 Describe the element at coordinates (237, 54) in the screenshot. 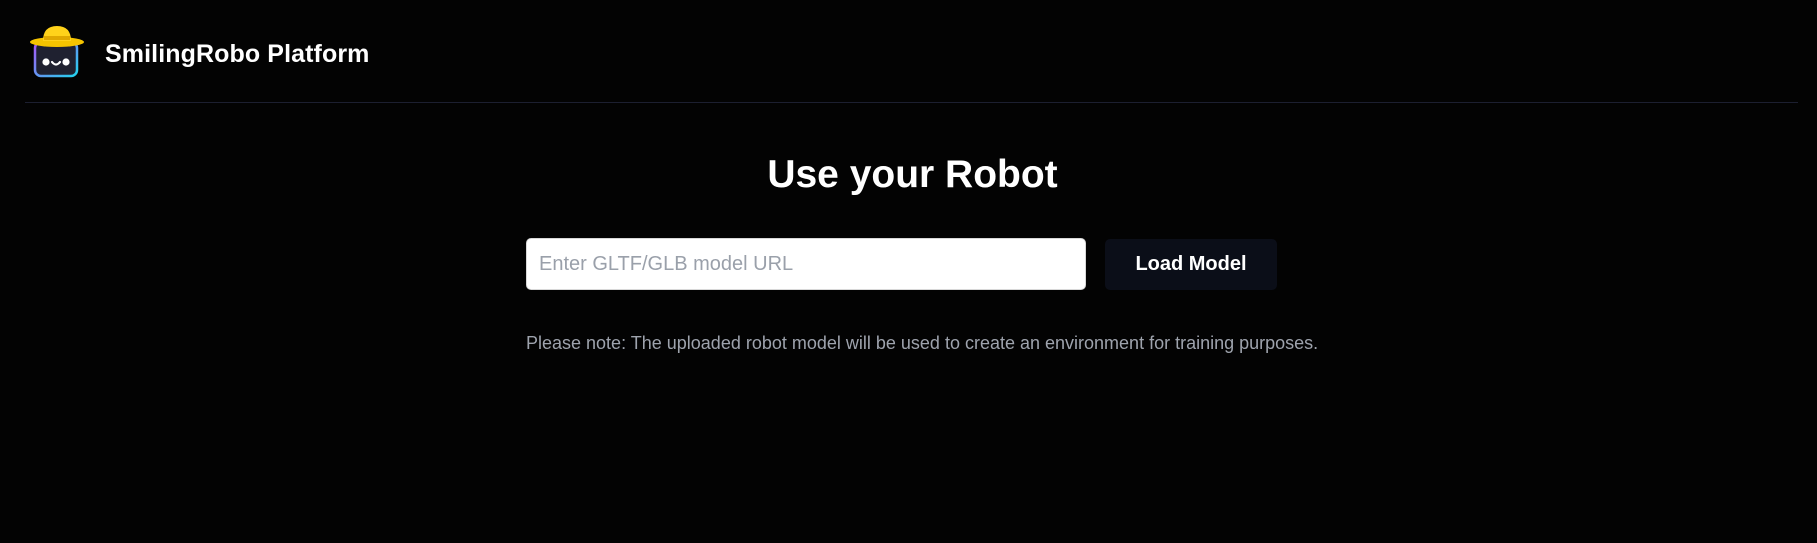

I see `brand-title: SmilingRobo Platform` at that location.